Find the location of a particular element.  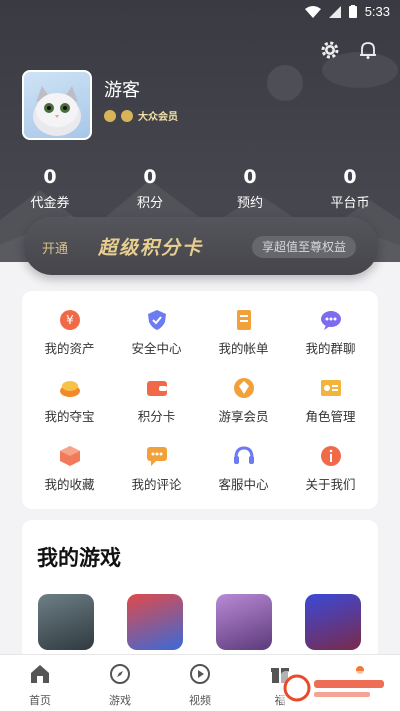

username: 游客 is located at coordinates (122, 90).